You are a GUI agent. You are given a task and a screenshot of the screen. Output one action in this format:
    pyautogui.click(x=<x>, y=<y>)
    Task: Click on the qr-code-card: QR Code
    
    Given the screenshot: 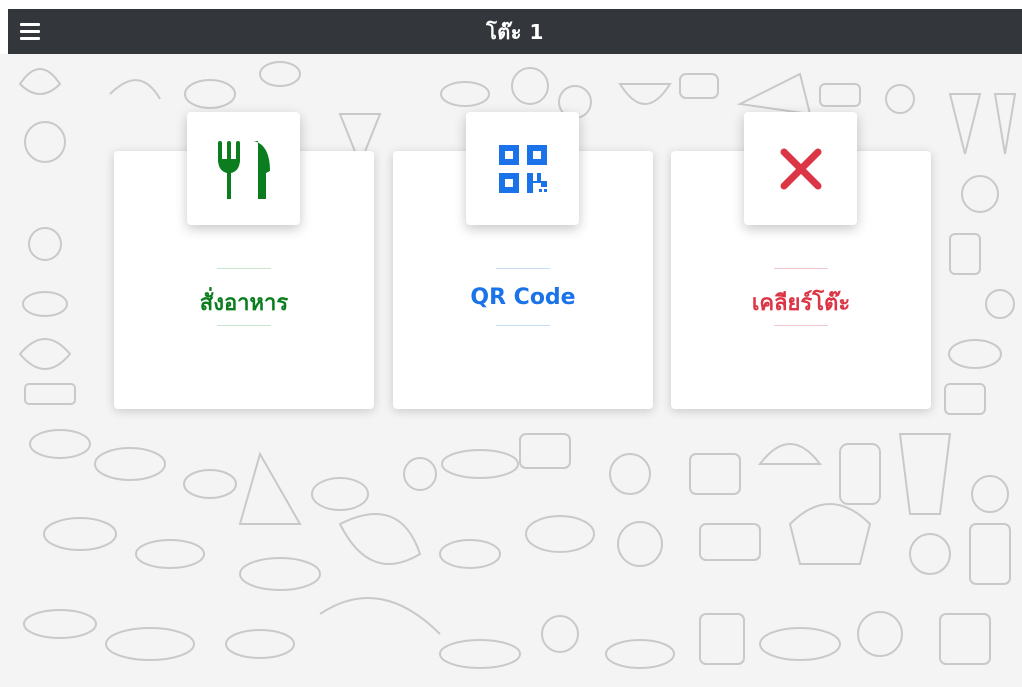 What is the action you would take?
    pyautogui.click(x=523, y=260)
    